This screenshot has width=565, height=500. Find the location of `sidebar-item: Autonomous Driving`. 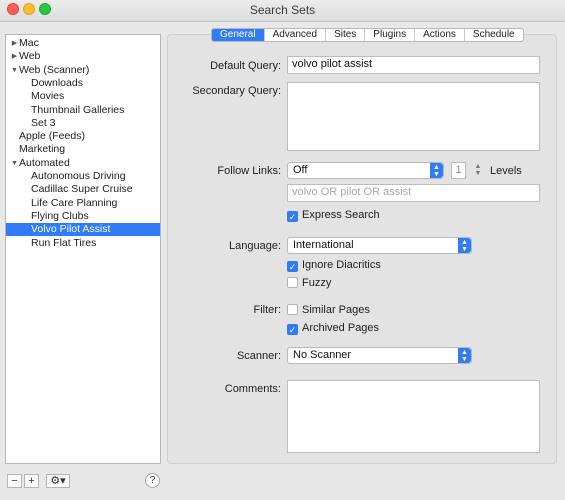

sidebar-item: Autonomous Driving is located at coordinates (83, 176).